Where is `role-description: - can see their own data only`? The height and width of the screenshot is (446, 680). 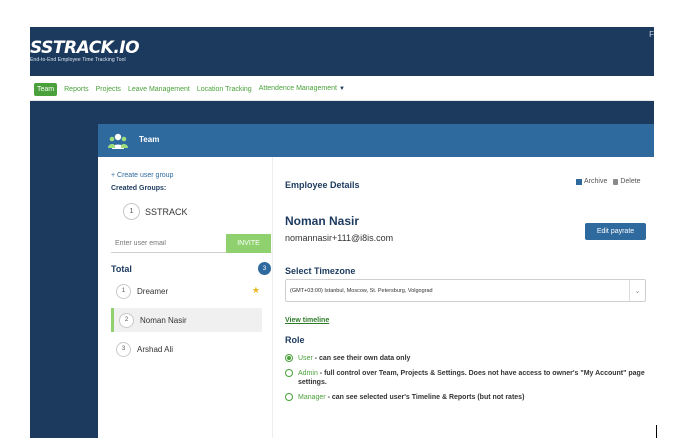
role-description: - can see their own data only is located at coordinates (361, 358).